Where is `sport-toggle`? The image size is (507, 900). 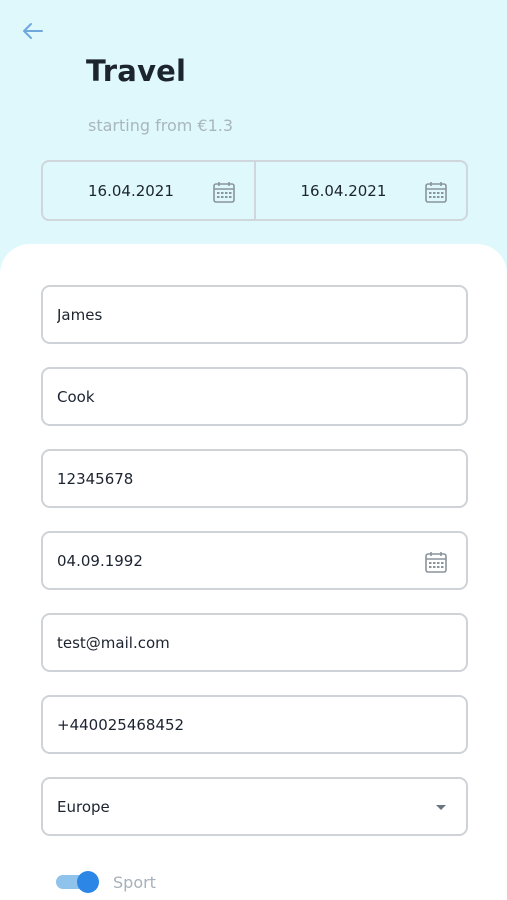 sport-toggle is located at coordinates (77, 882).